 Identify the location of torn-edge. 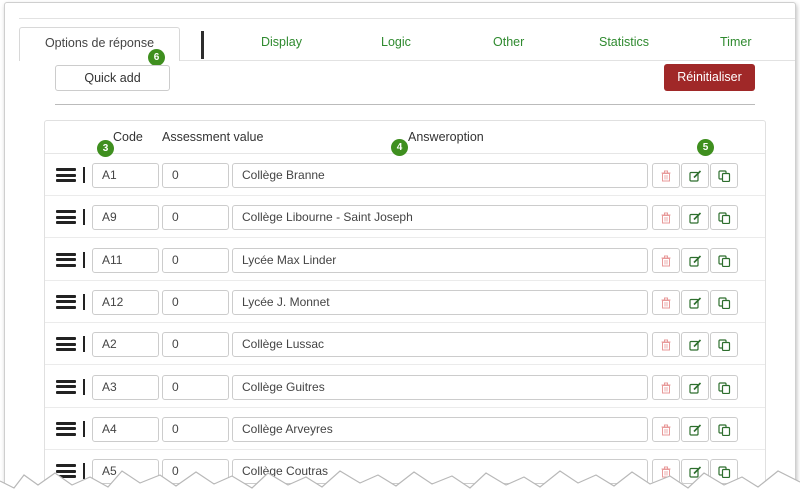
(400, 484).